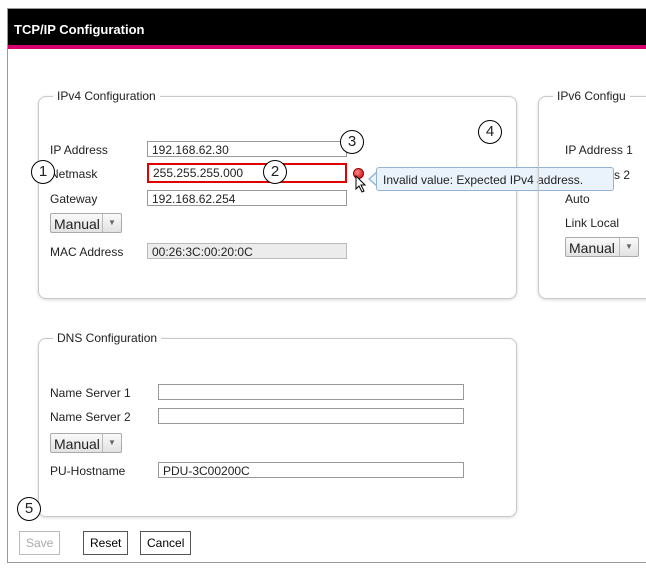 This screenshot has height=570, width=646. Describe the element at coordinates (247, 173) in the screenshot. I see `netmask-input: 255.255.255.000` at that location.